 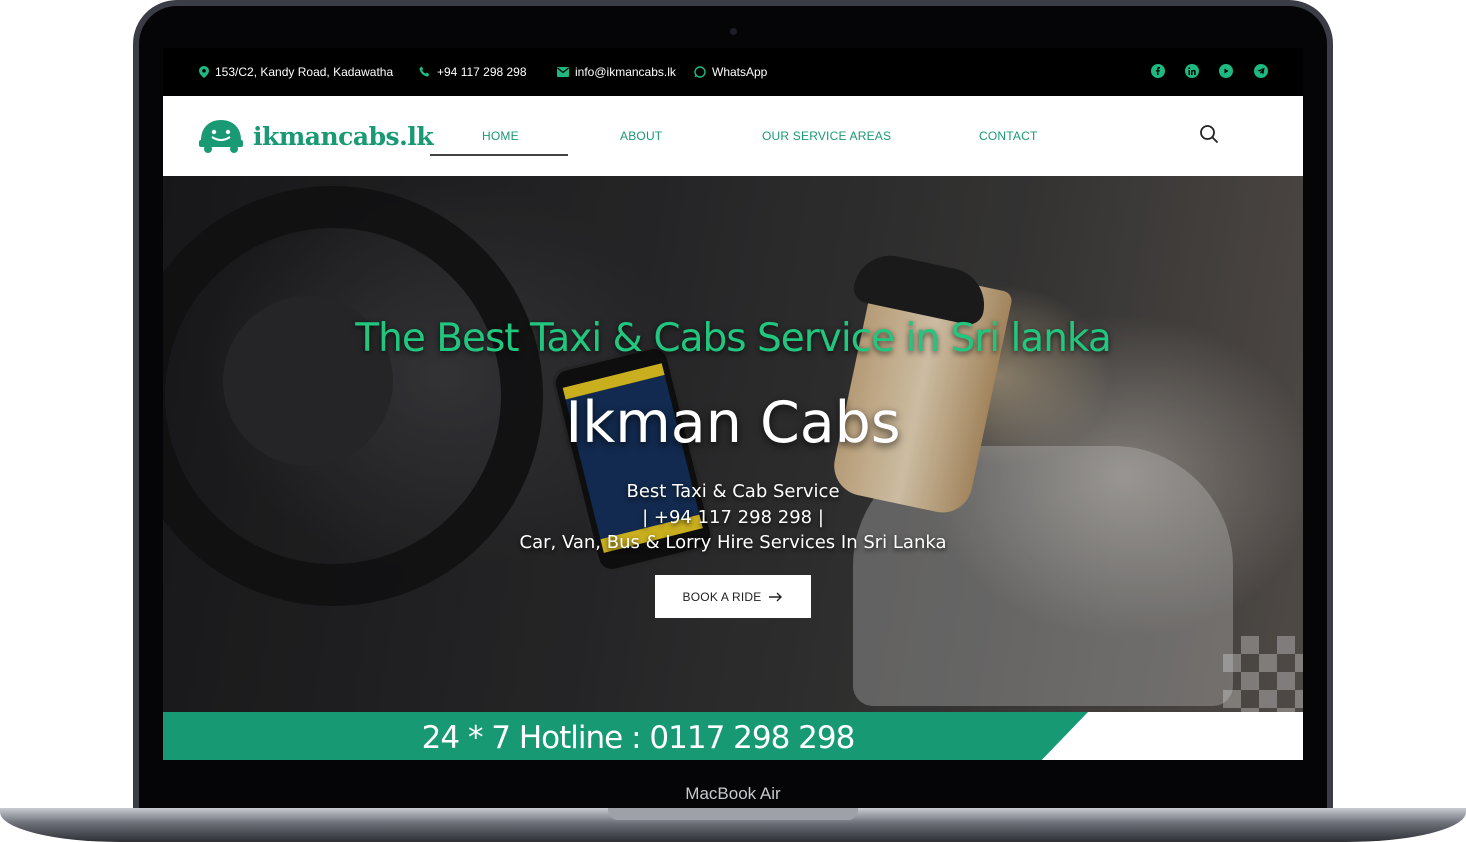 I want to click on youtube-icon, so click(x=1226, y=71).